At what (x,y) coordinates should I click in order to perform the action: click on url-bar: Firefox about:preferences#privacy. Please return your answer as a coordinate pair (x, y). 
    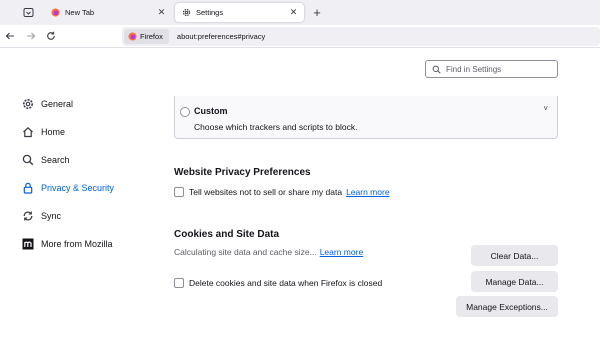
    Looking at the image, I should click on (361, 36).